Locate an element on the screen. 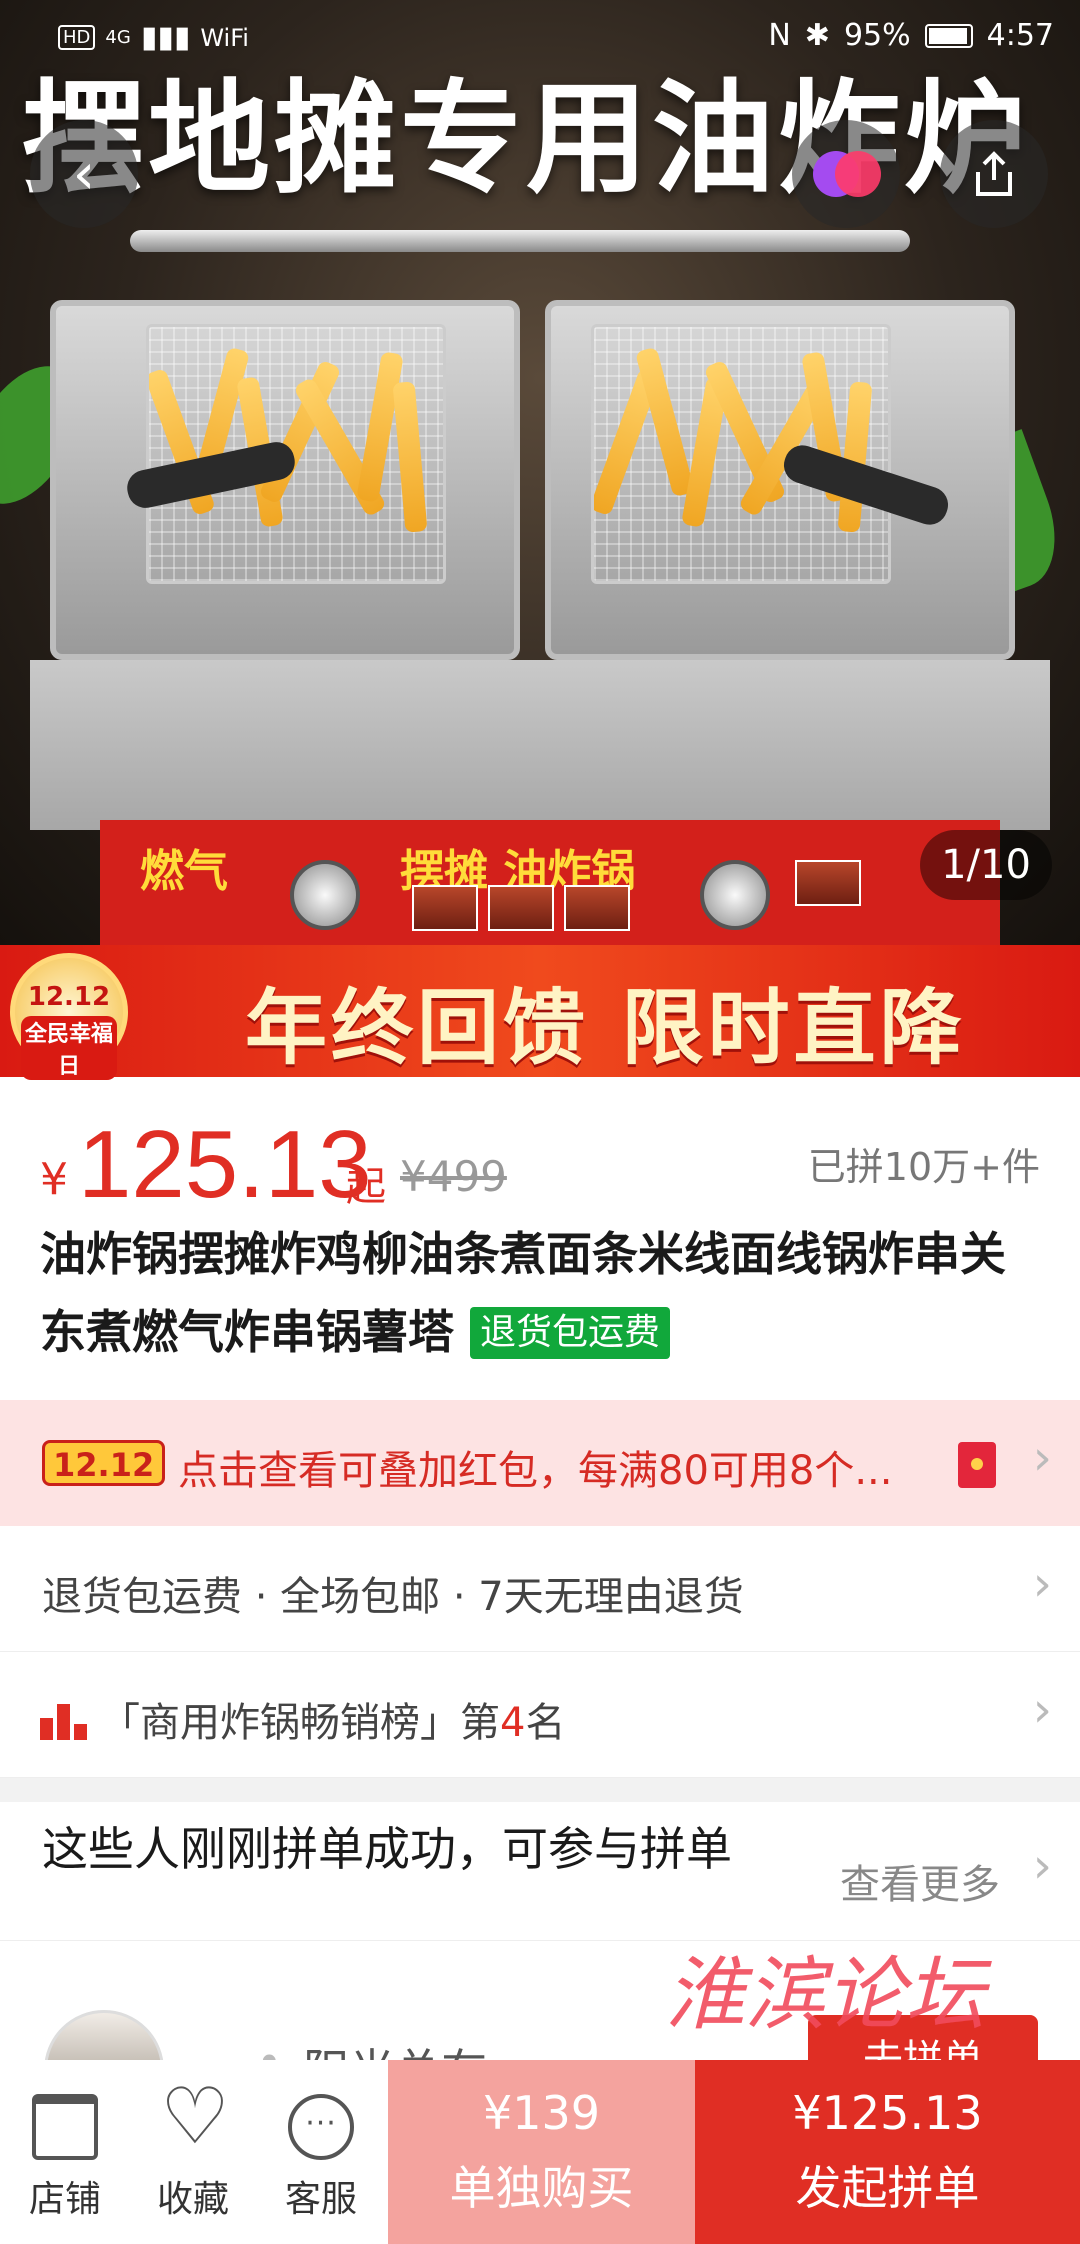  clock: 4:57 is located at coordinates (1020, 35).